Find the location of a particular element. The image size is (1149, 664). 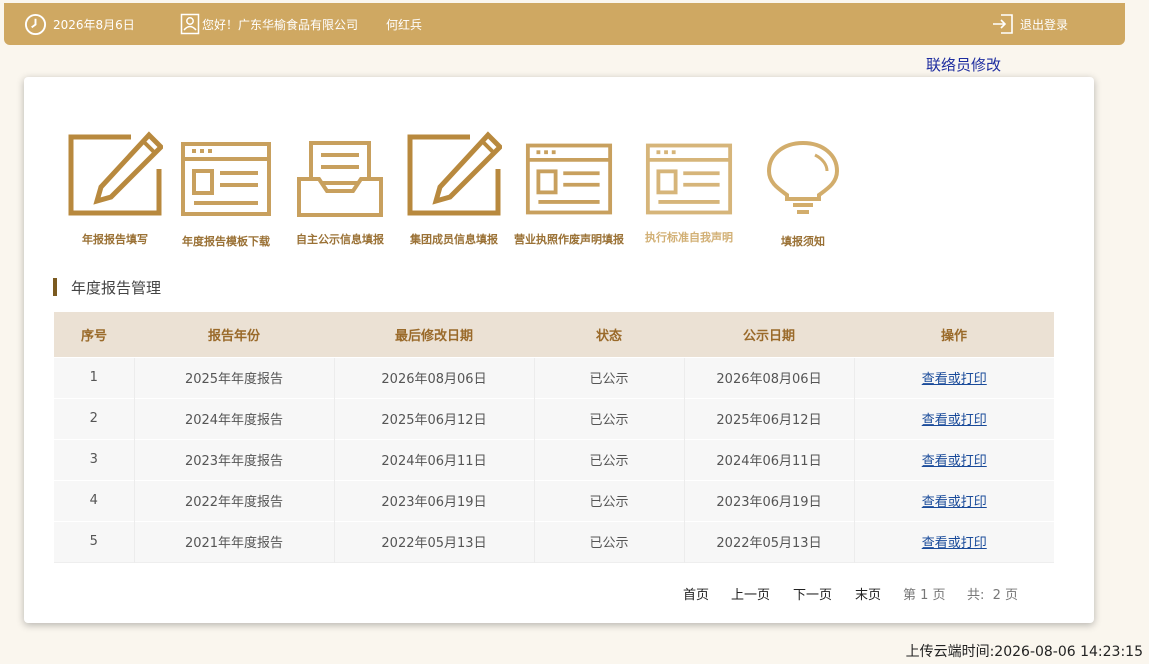

logout-button: 退出登录 is located at coordinates (1030, 24).